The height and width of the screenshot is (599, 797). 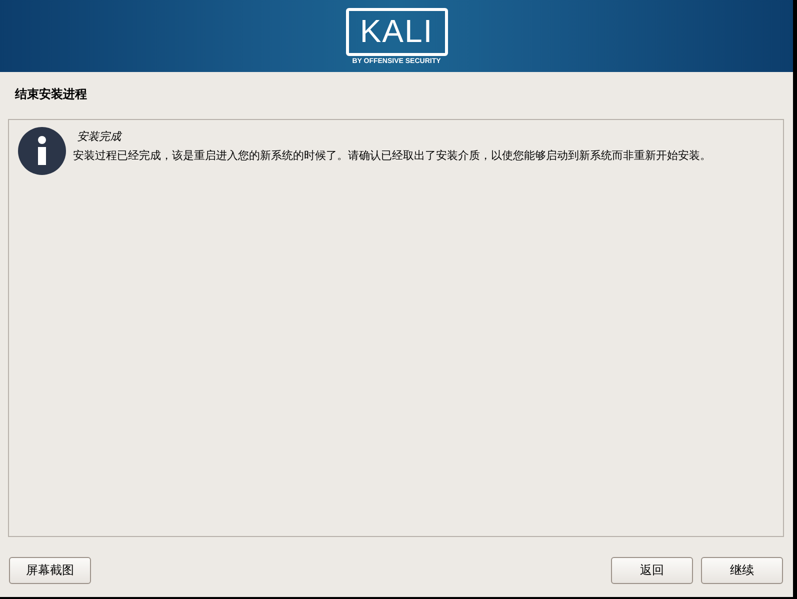 I want to click on info-icon, so click(x=42, y=151).